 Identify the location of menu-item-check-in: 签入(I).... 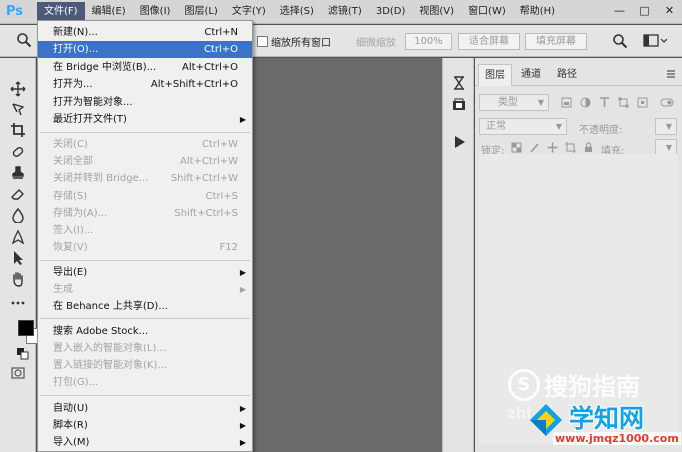
(145, 230).